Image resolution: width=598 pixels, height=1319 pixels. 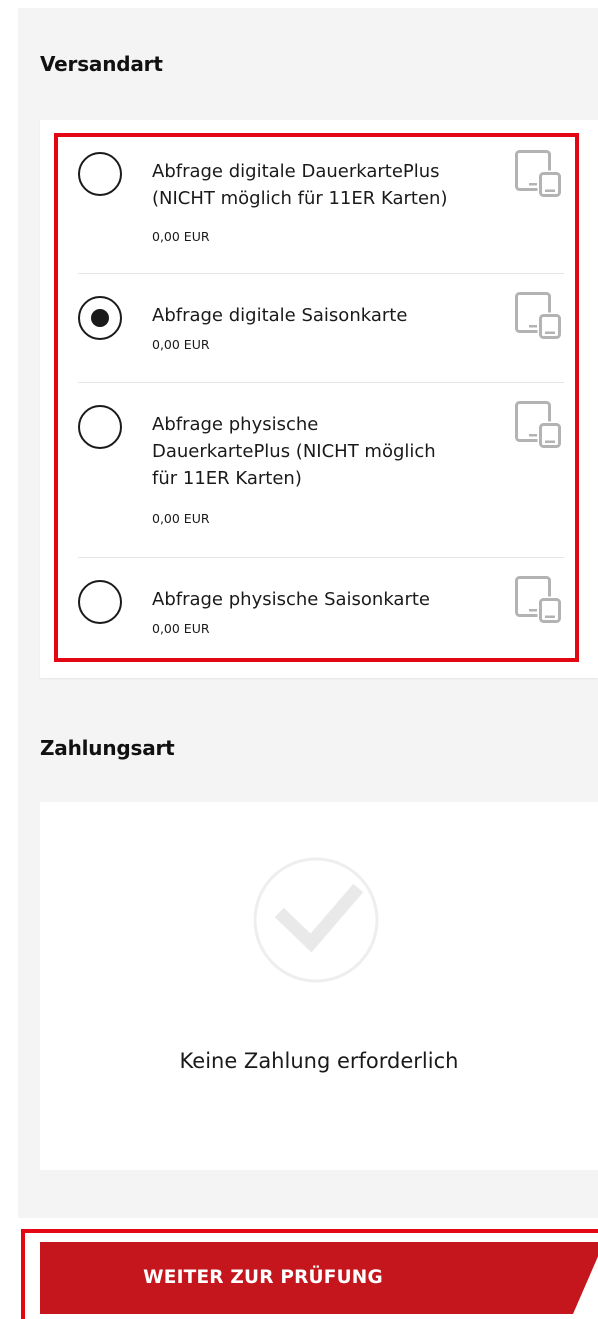 I want to click on checkmark-circle-icon, so click(x=316, y=920).